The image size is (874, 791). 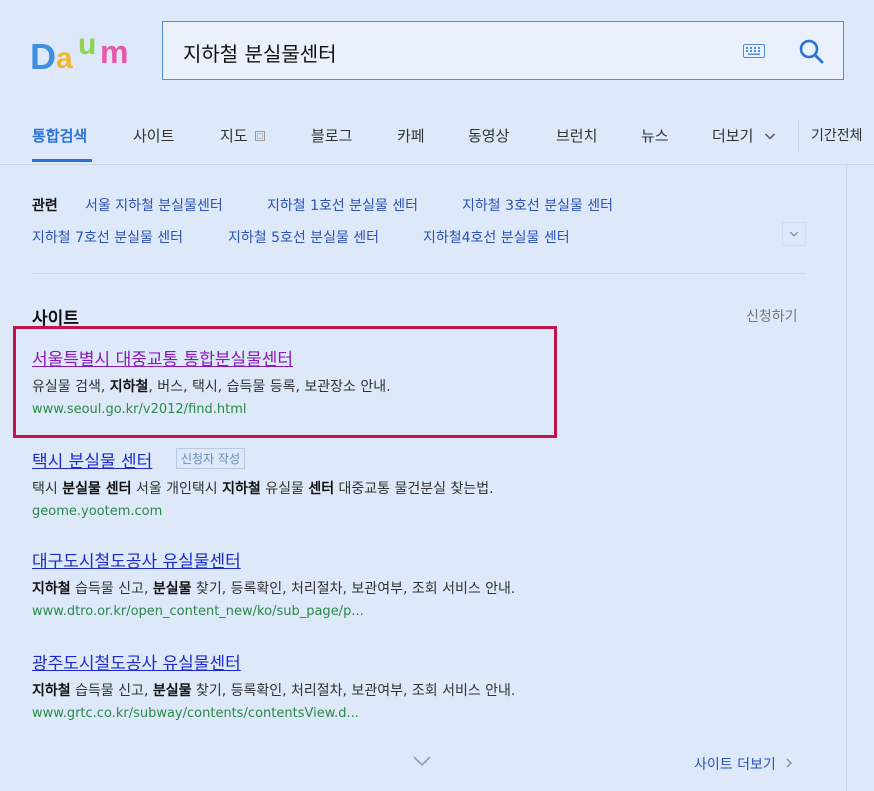 I want to click on result-title: 대구도시철도공사 유실물센터, so click(x=136, y=559).